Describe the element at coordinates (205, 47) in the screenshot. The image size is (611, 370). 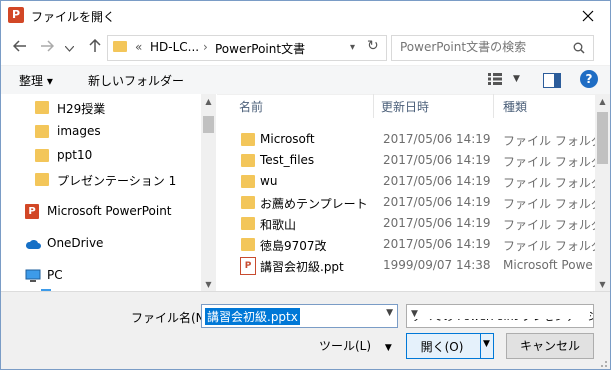
I see `breadcrumb-chevron-icon: ›` at that location.